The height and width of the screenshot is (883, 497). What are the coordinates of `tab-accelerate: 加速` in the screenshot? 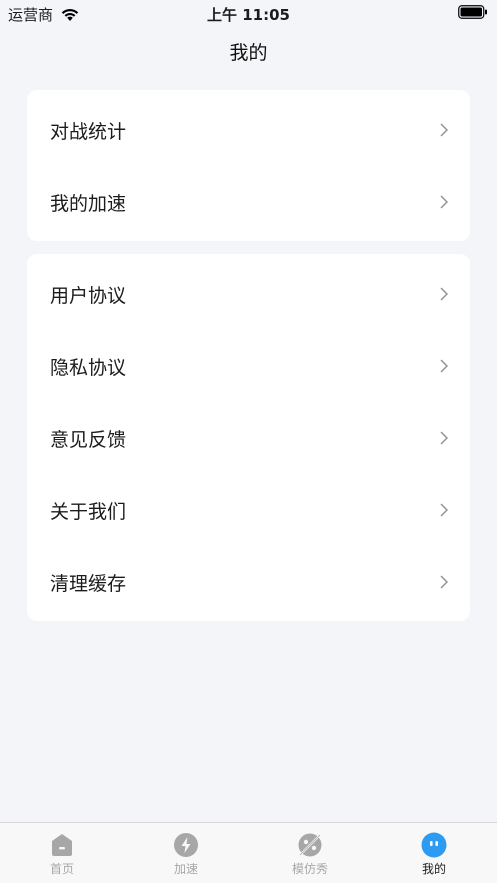 It's located at (186, 853).